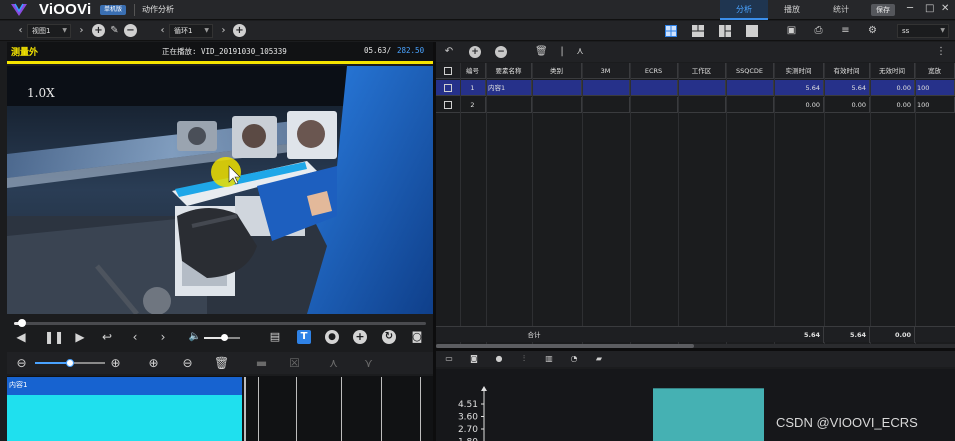 The height and width of the screenshot is (441, 955). I want to click on close-icon: ✕, so click(945, 8).